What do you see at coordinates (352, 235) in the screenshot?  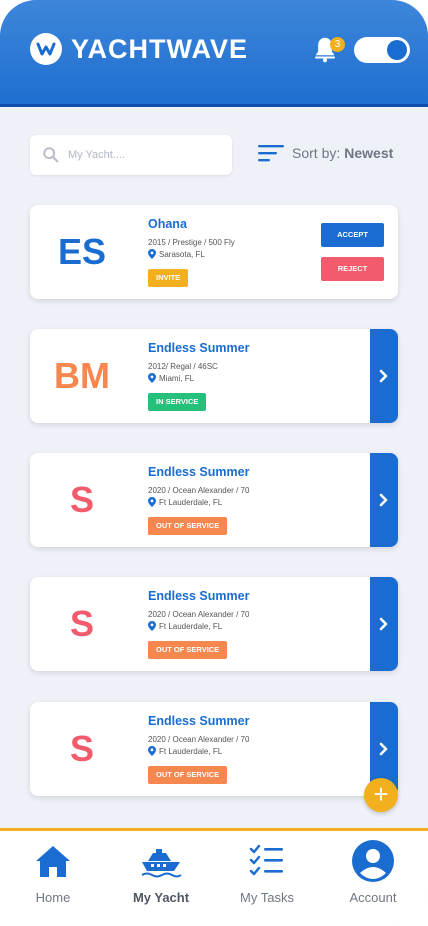 I see `accept-button: ACCEPT` at bounding box center [352, 235].